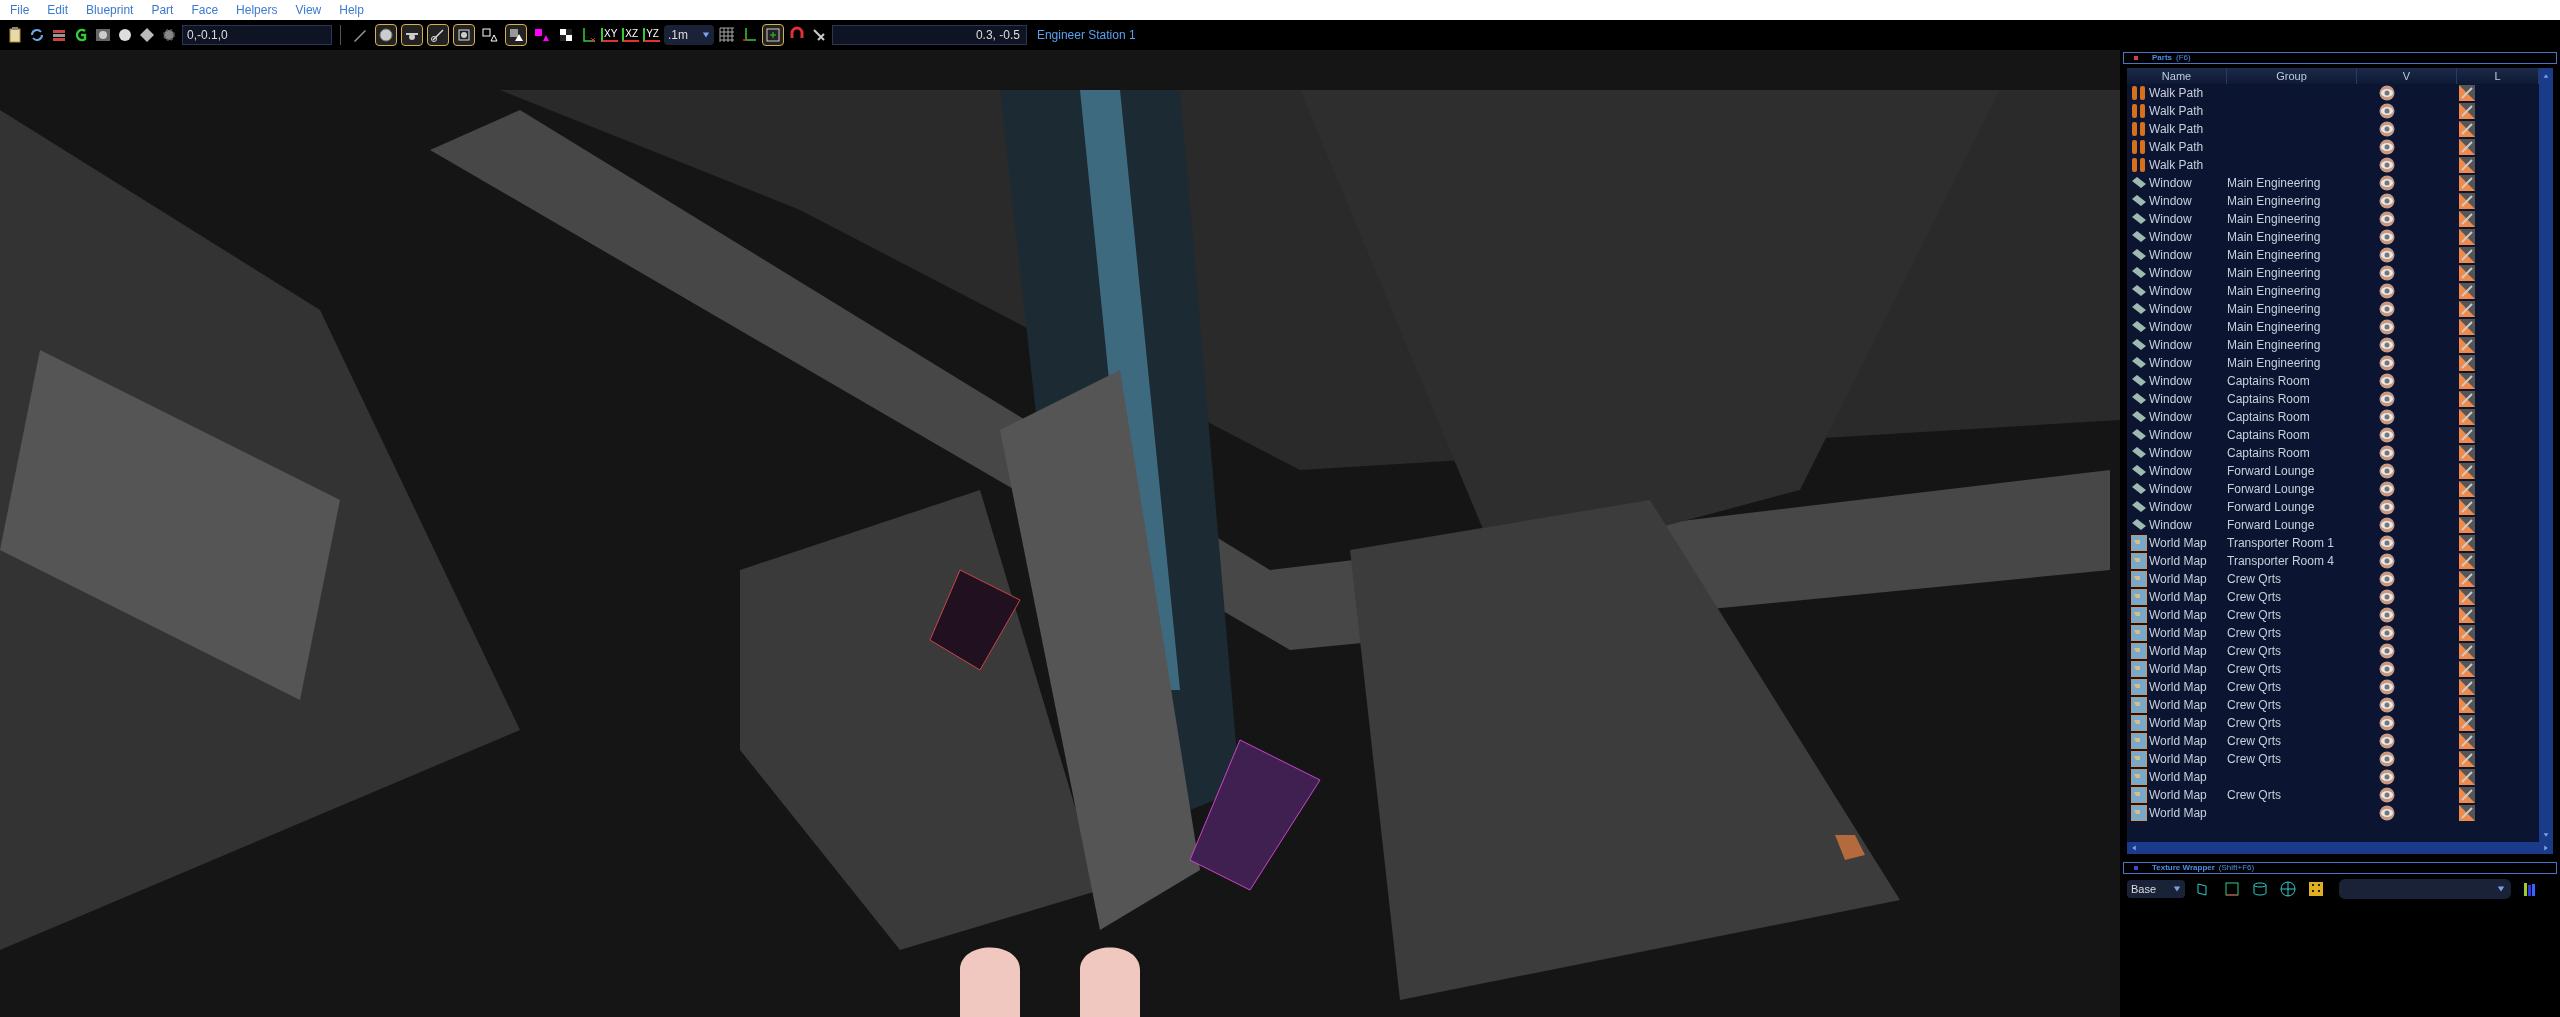 The image size is (2560, 1017). Describe the element at coordinates (2333, 561) in the screenshot. I see `part-row: World Map Transporter Room 4` at that location.